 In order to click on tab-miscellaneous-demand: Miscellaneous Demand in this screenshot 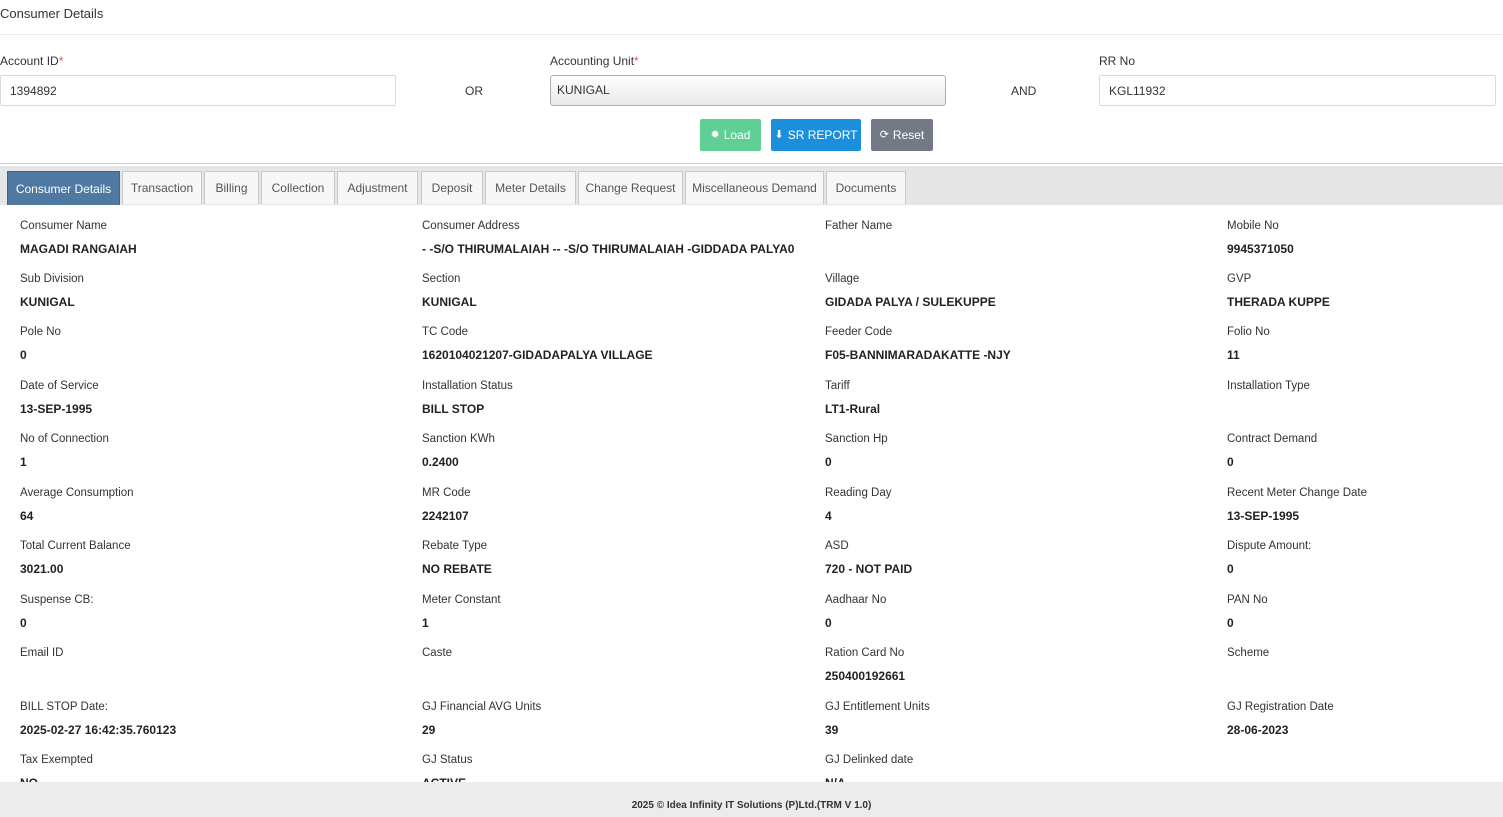, I will do `click(754, 187)`.